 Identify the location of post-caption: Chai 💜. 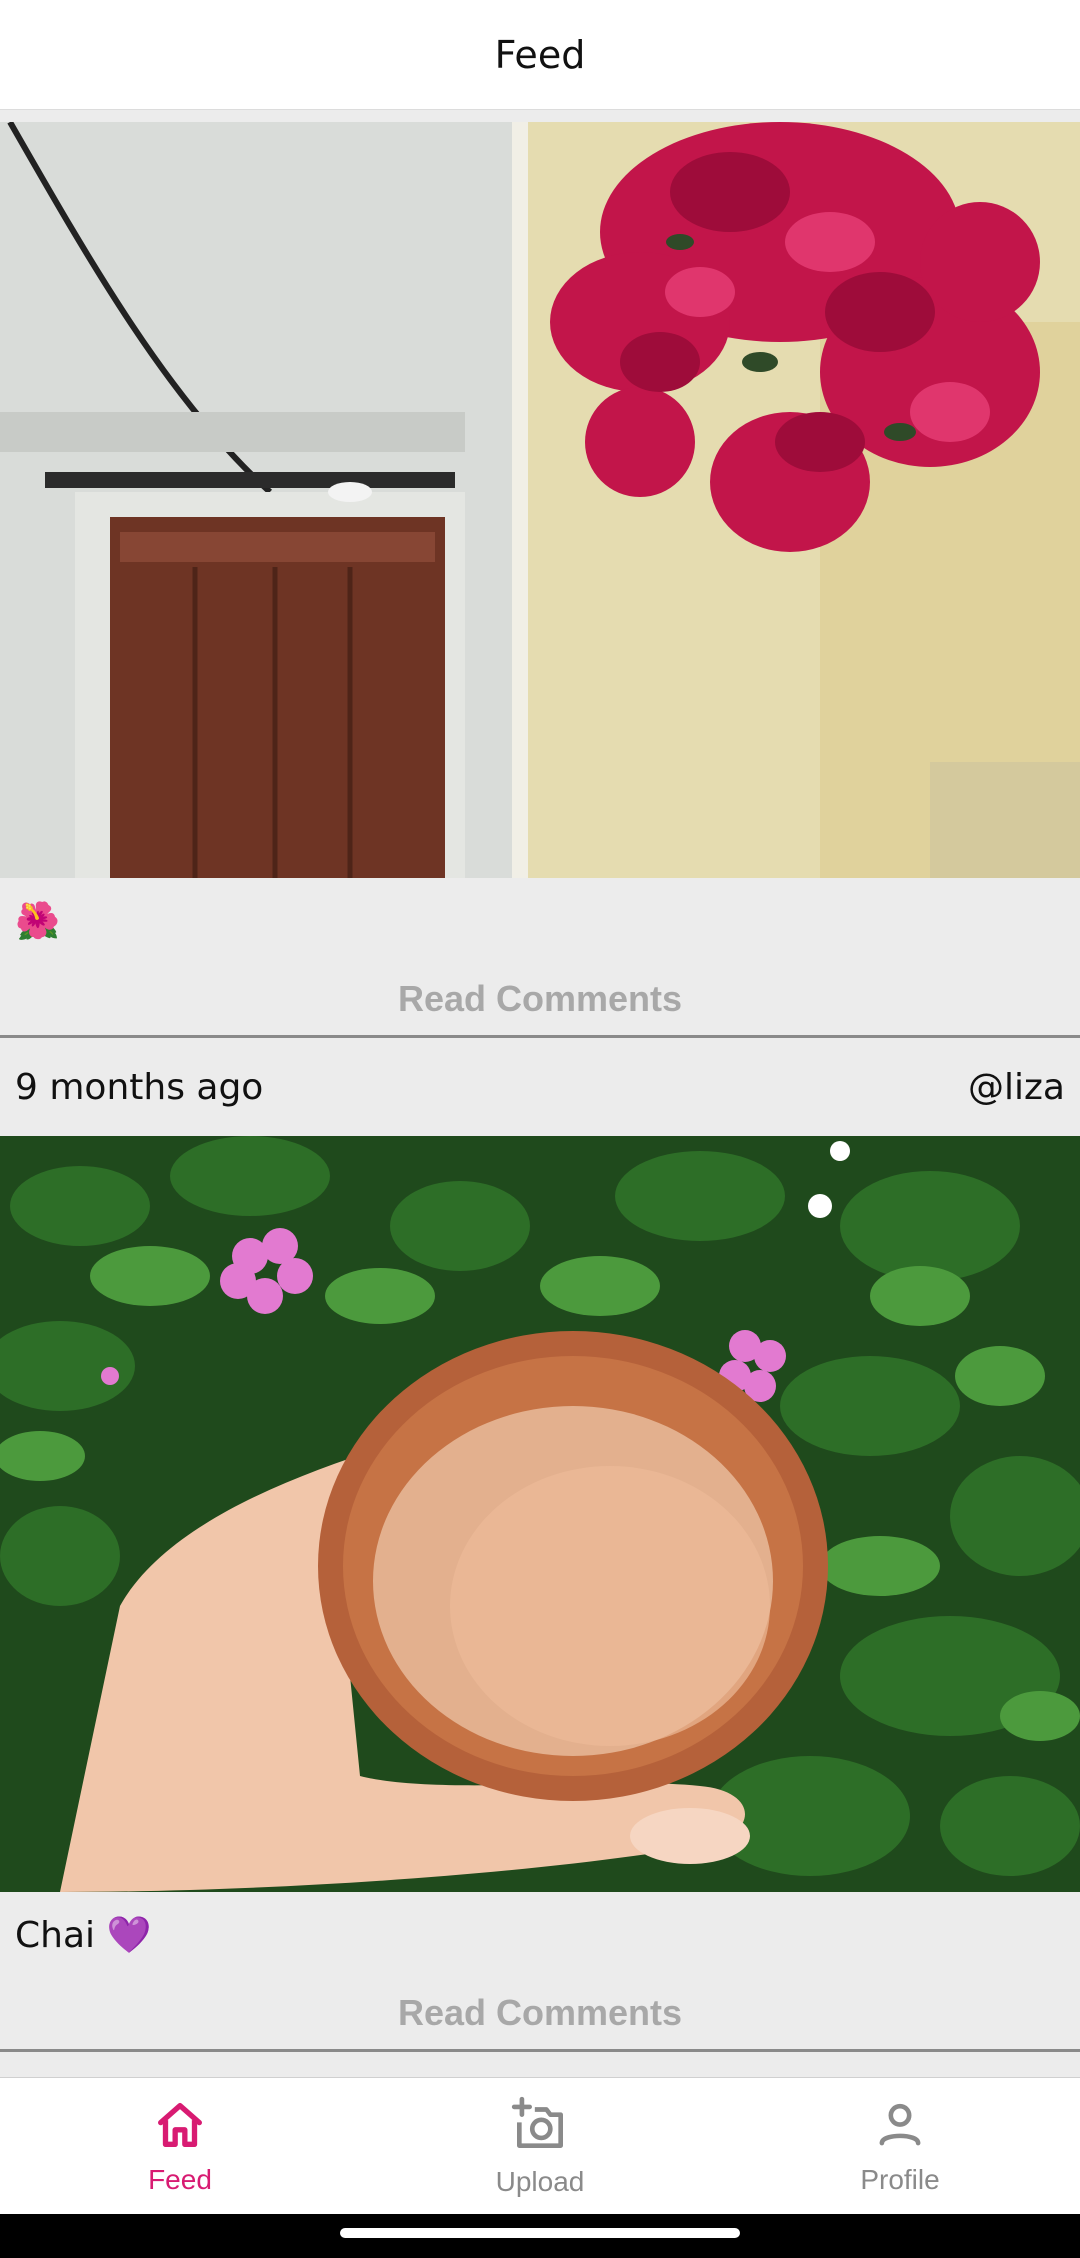
(83, 1935).